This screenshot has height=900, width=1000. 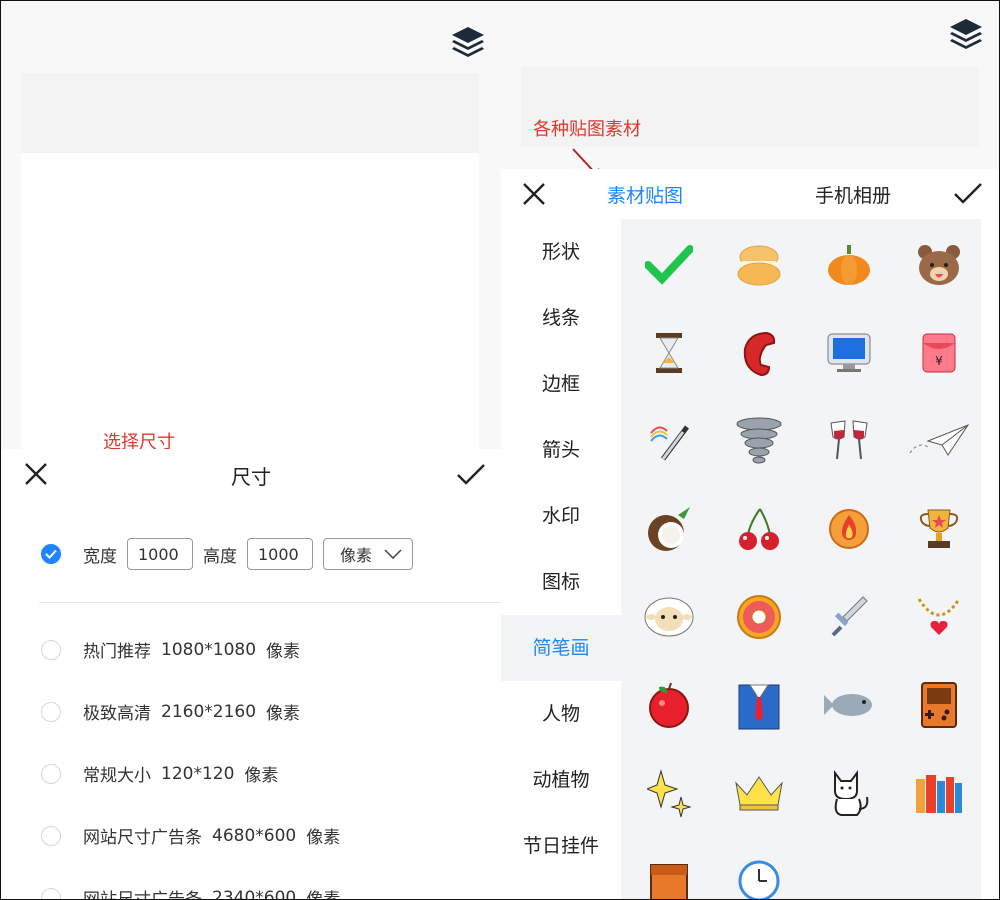 What do you see at coordinates (117, 714) in the screenshot?
I see `preset-name: 极致高清` at bounding box center [117, 714].